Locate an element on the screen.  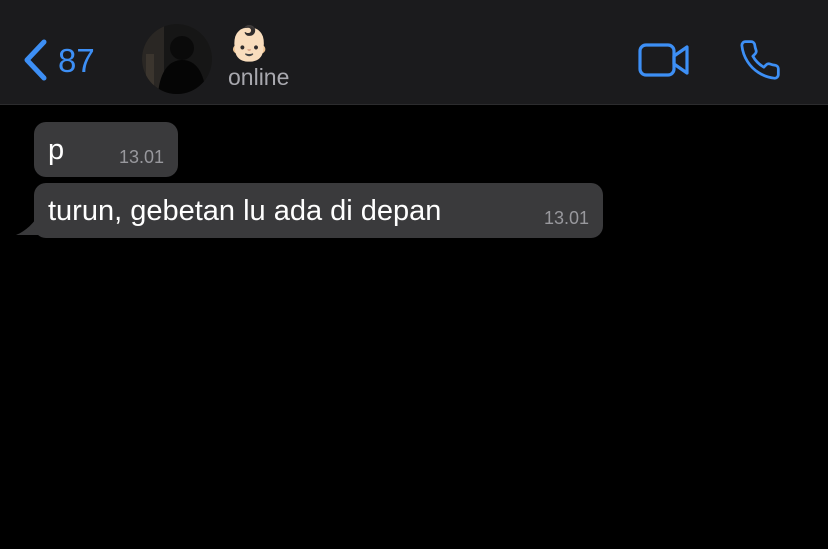
unread-count: 87 is located at coordinates (76, 60).